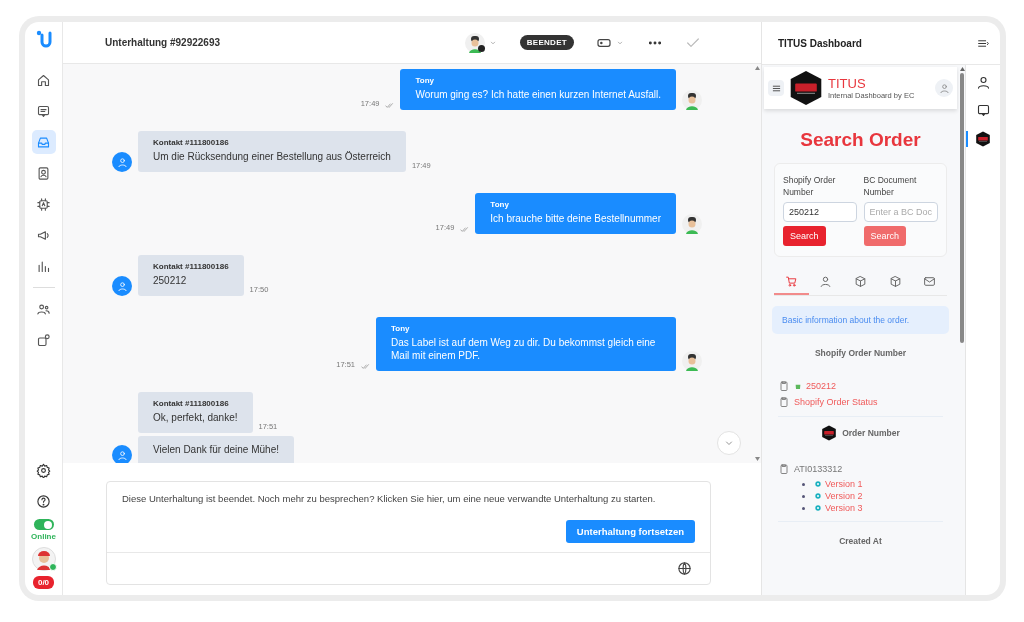 The image size is (1024, 622). I want to click on inbox-icon, so click(43, 142).